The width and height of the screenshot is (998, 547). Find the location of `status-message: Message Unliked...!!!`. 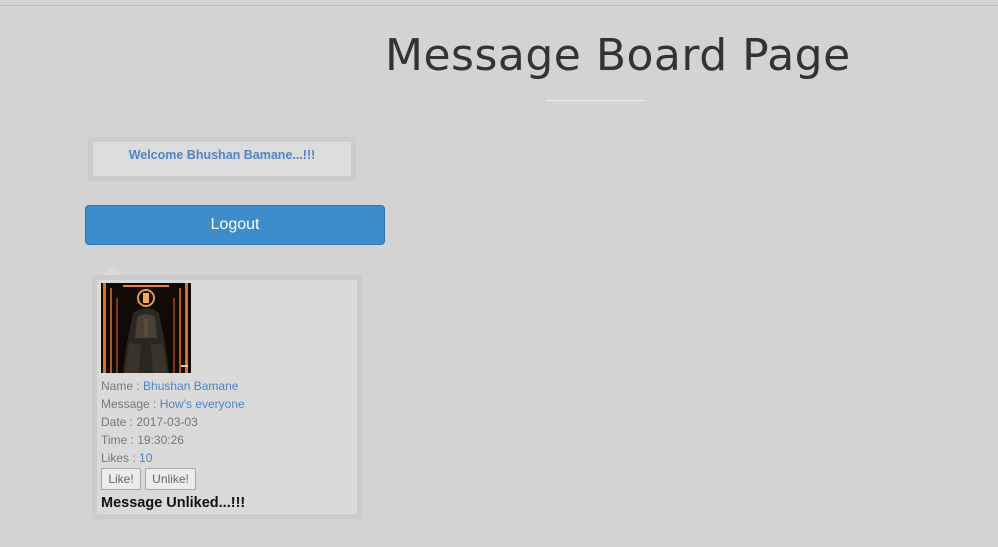

status-message: Message Unliked...!!! is located at coordinates (173, 503).